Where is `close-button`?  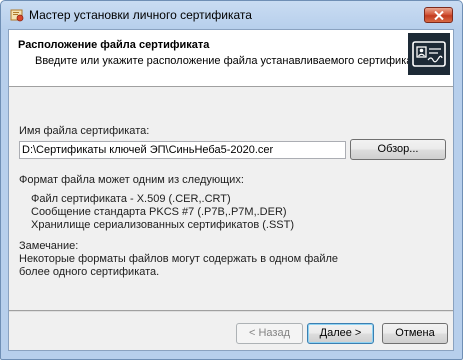 close-button is located at coordinates (438, 15).